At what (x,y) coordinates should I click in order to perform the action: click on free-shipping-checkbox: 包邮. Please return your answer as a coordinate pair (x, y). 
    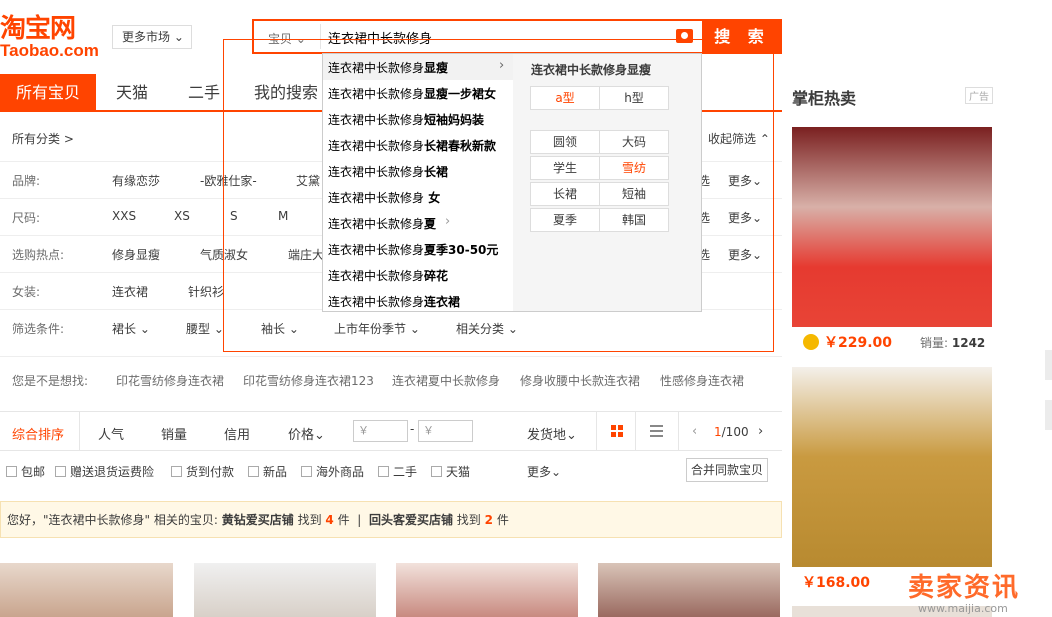
    Looking at the image, I should click on (25, 471).